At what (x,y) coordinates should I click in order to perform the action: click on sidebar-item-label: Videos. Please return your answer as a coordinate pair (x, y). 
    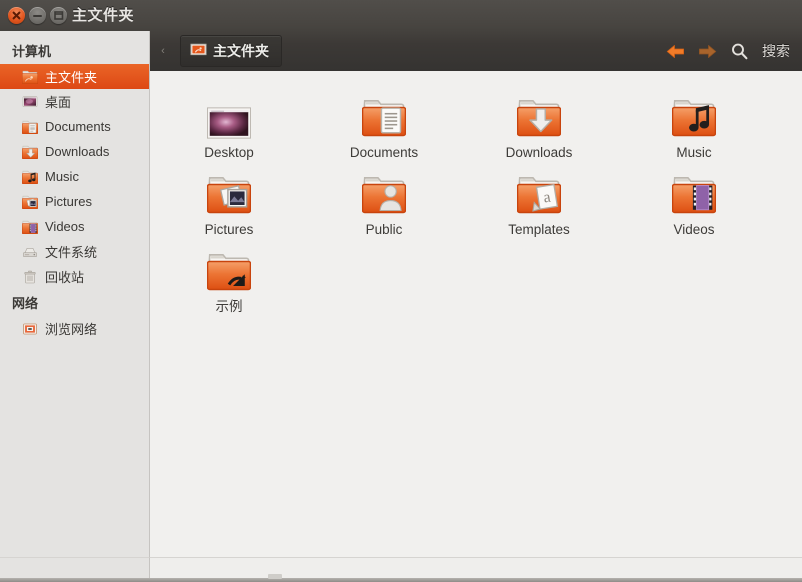
    Looking at the image, I should click on (65, 226).